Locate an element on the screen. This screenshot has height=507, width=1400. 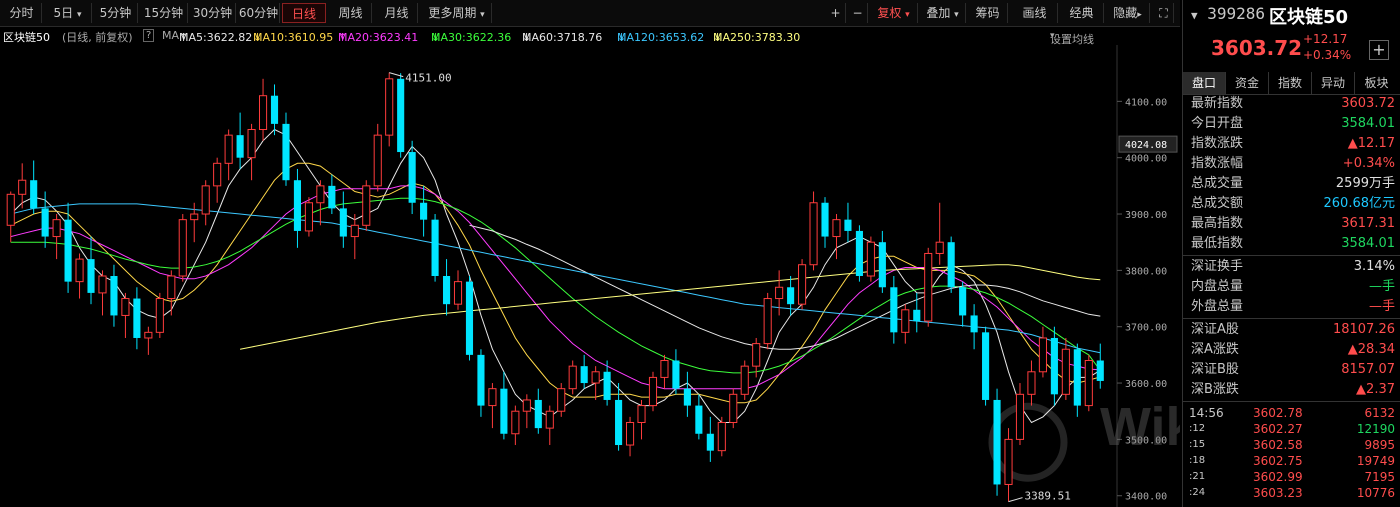
quote-row-label: 总成交量 is located at coordinates (1217, 183).